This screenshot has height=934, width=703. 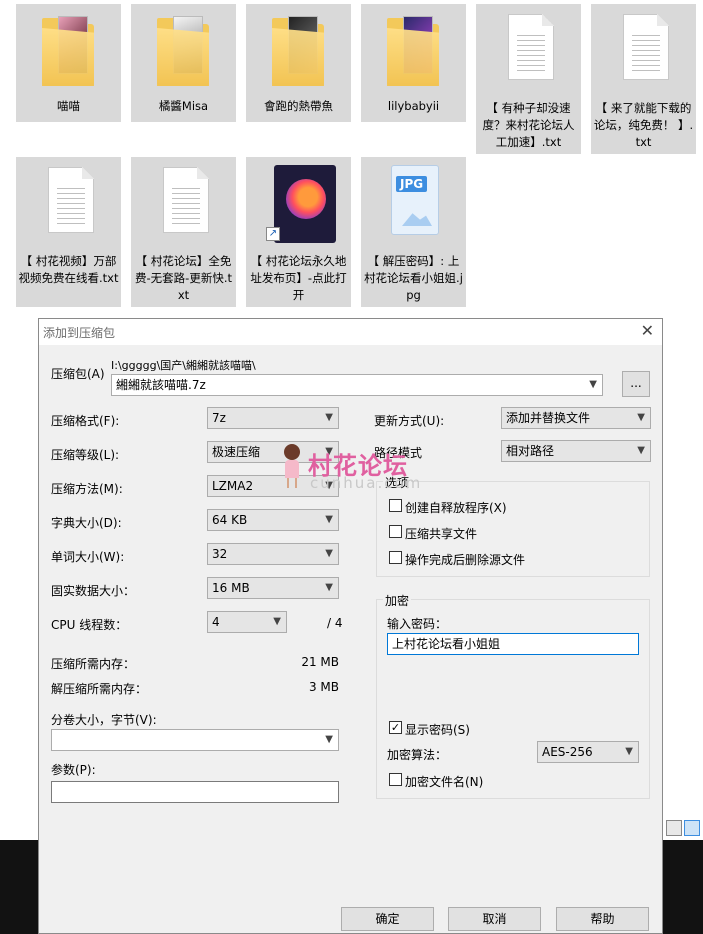 I want to click on format-label: 压缩格式(F):, so click(x=85, y=421).